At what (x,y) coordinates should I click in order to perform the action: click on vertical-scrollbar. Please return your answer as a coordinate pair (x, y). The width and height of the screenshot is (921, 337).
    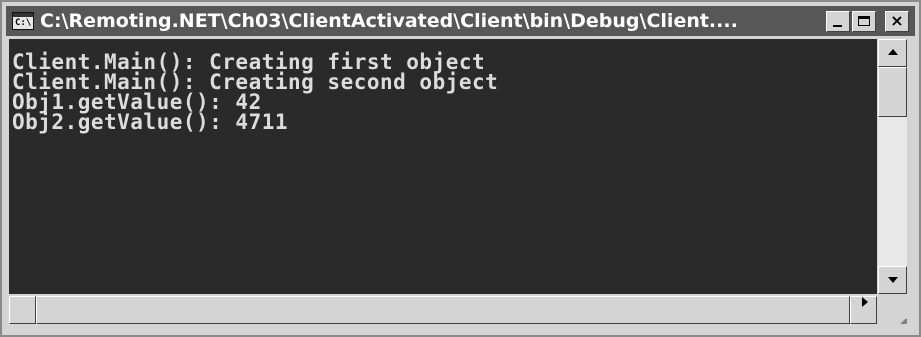
    Looking at the image, I should click on (892, 166).